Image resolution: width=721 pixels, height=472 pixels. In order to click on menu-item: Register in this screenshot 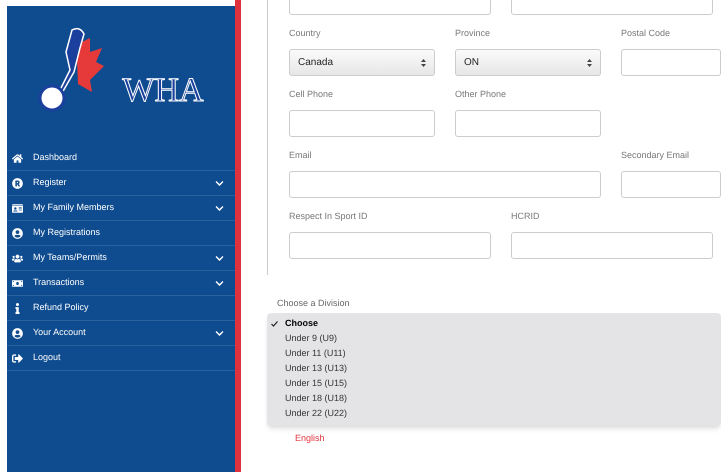, I will do `click(121, 183)`.